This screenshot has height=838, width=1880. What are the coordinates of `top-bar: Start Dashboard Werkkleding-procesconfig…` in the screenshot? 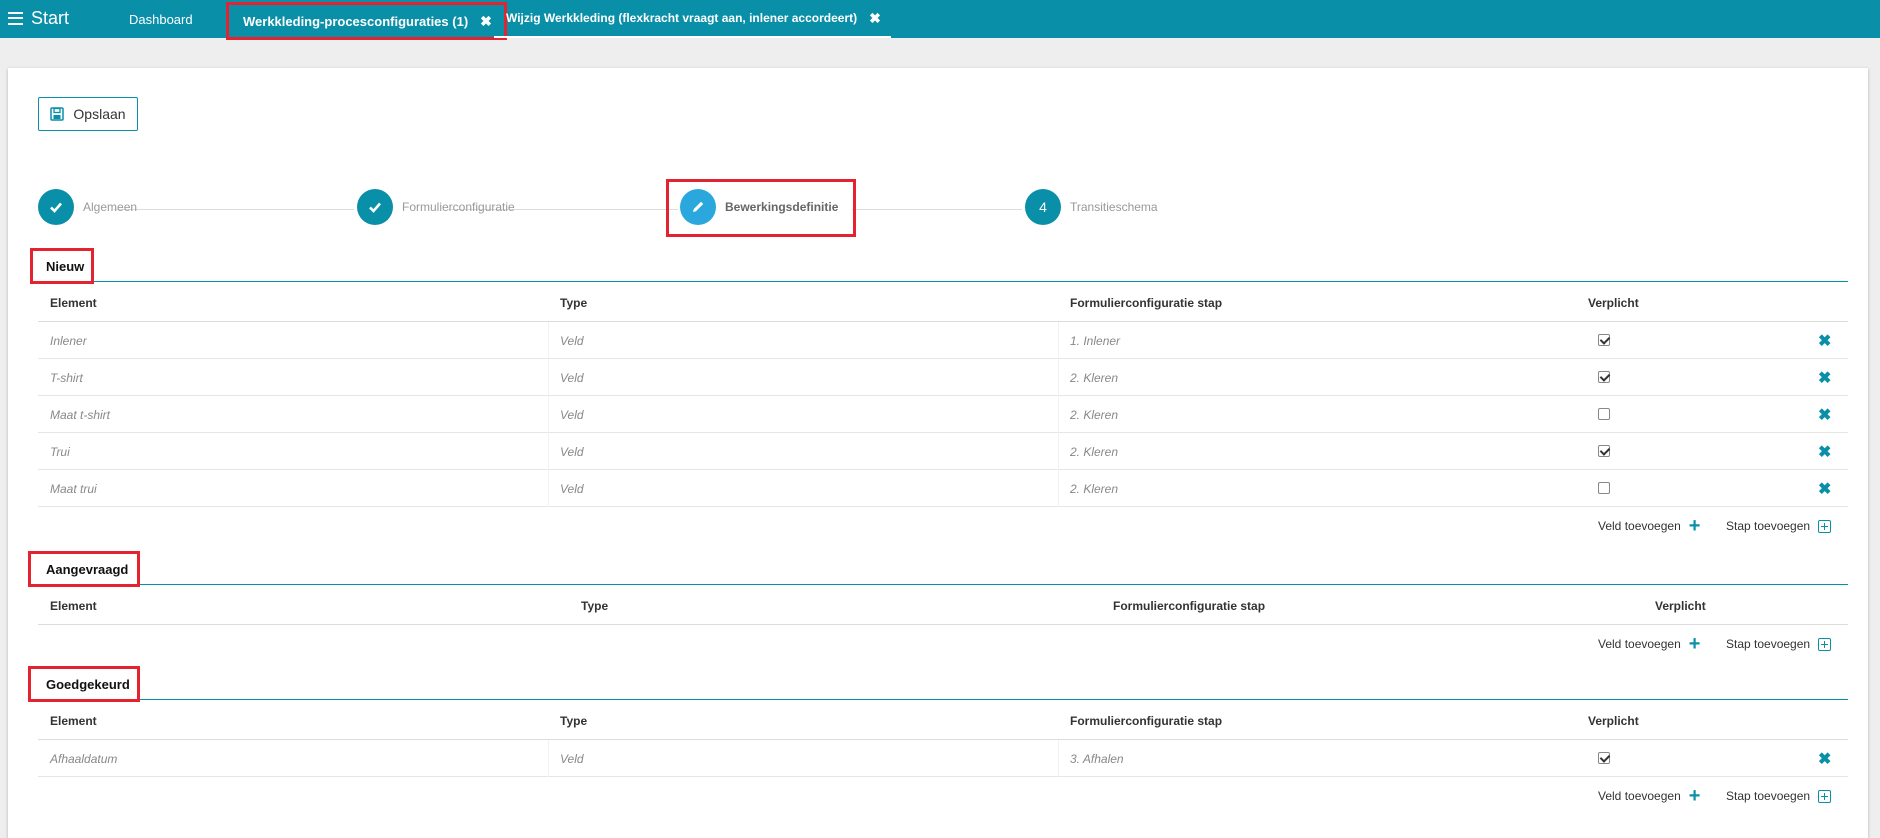 It's located at (940, 20).